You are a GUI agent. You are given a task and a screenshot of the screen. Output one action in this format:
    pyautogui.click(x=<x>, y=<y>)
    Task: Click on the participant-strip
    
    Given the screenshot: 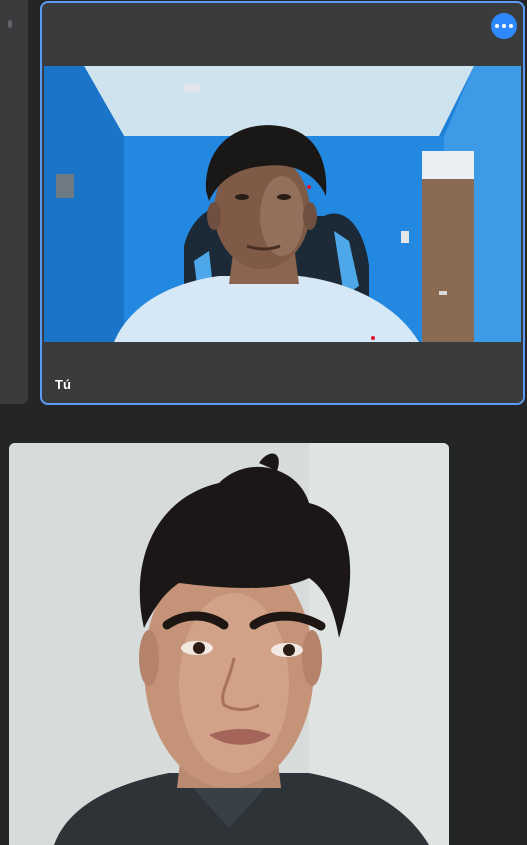 What is the action you would take?
    pyautogui.click(x=14, y=202)
    